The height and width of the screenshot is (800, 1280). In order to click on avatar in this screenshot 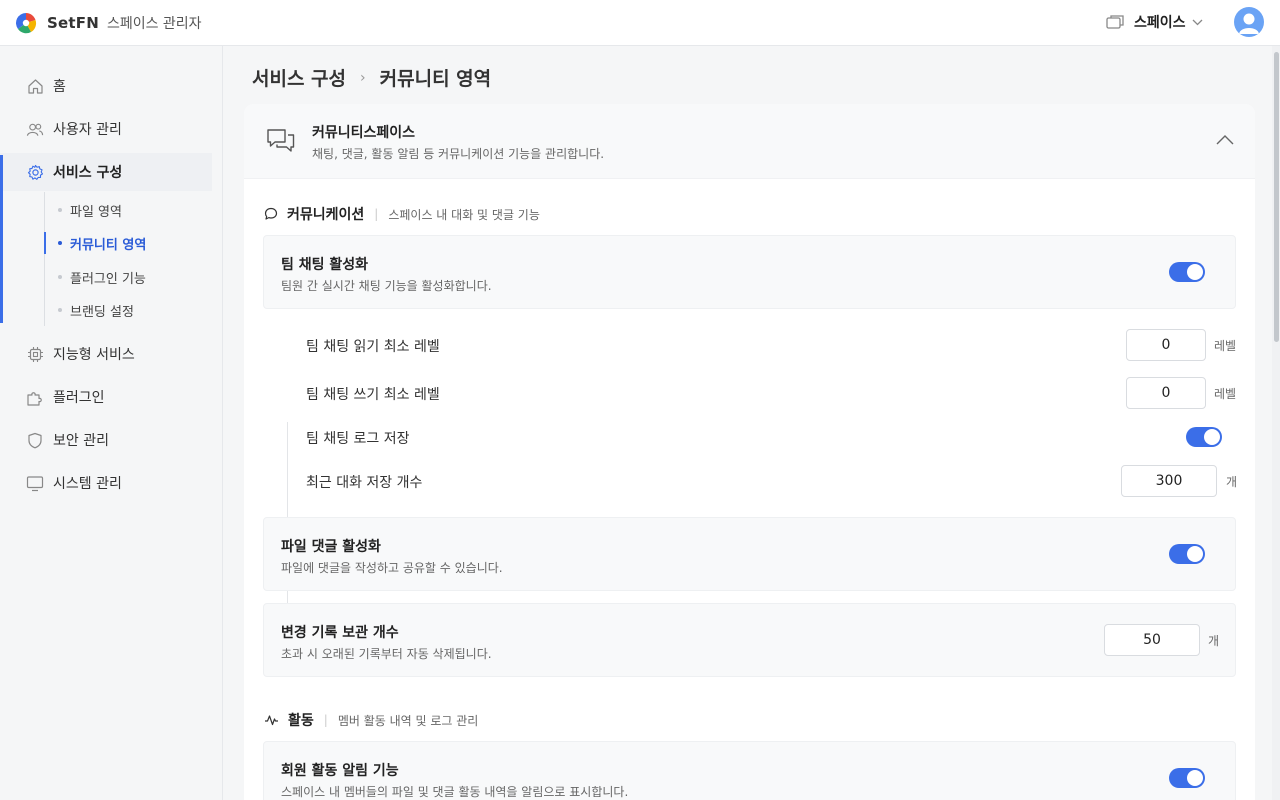, I will do `click(1249, 22)`.